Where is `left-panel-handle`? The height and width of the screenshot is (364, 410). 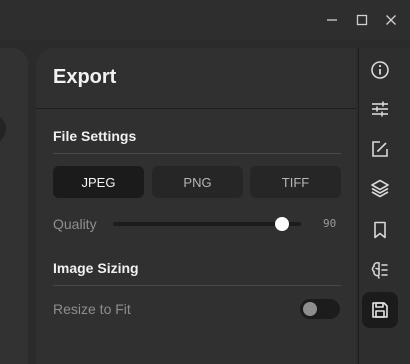 left-panel-handle is located at coordinates (3, 129).